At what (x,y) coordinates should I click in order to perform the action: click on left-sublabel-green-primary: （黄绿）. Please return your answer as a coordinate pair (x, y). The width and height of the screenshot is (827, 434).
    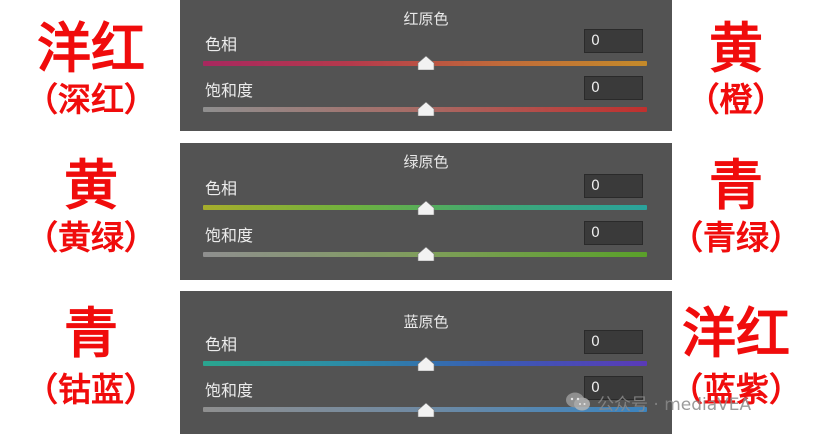
    Looking at the image, I should click on (91, 237).